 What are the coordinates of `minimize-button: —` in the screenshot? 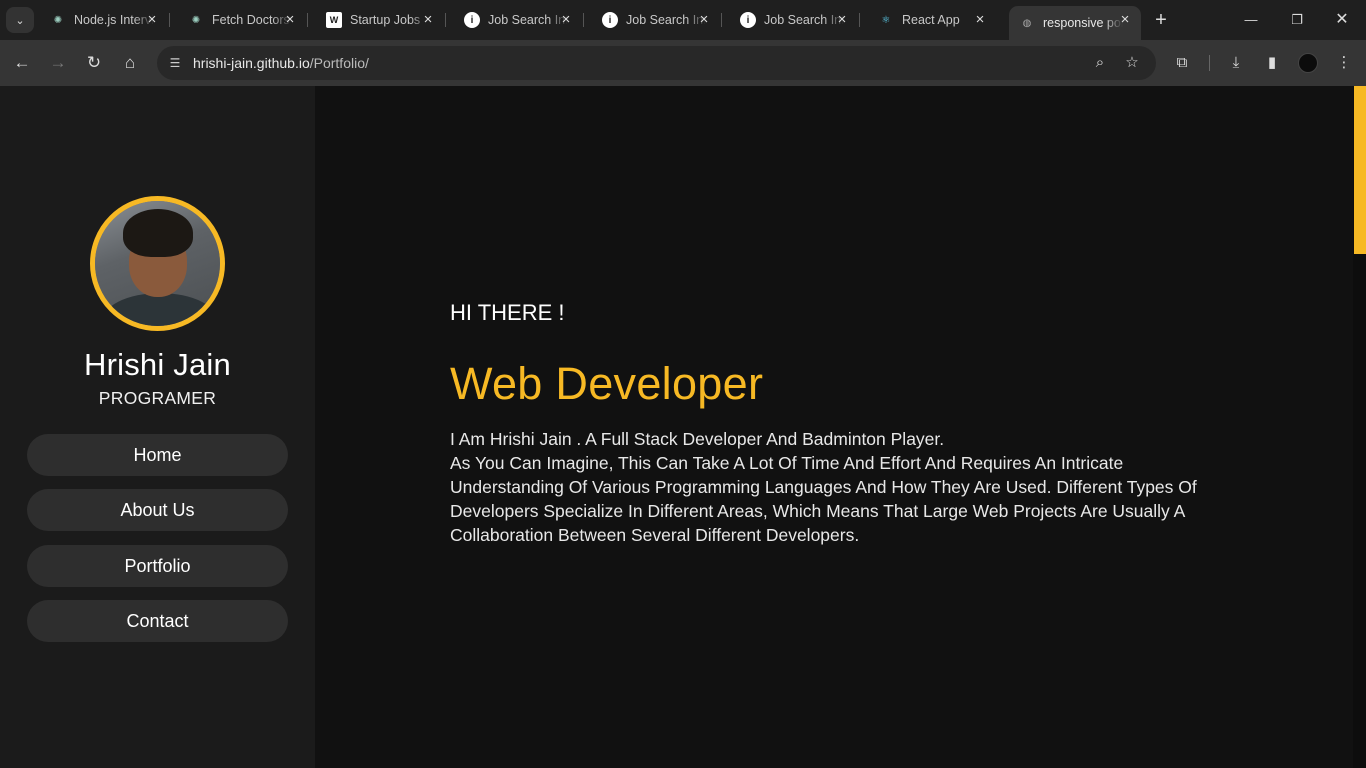 It's located at (1251, 20).